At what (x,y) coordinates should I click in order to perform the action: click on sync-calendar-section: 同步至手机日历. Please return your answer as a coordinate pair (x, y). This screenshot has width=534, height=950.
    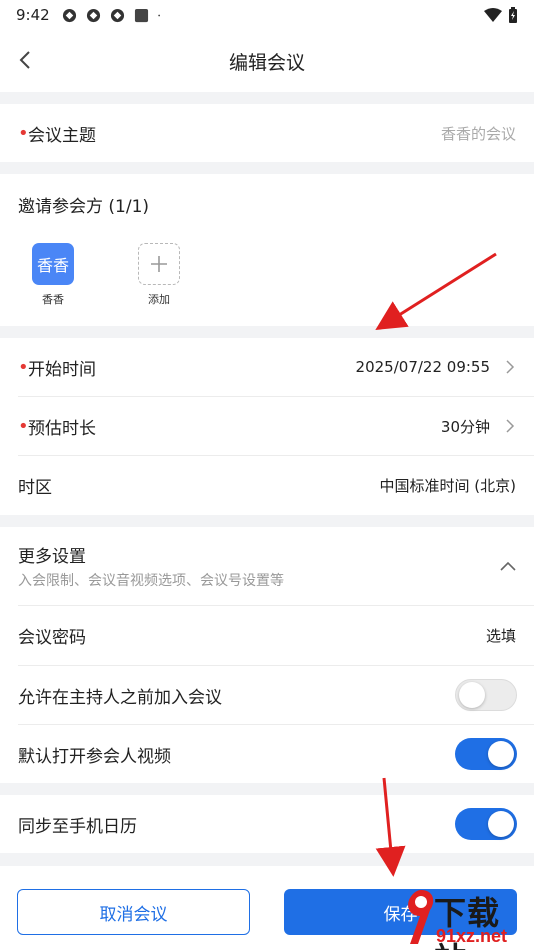
    Looking at the image, I should click on (267, 824).